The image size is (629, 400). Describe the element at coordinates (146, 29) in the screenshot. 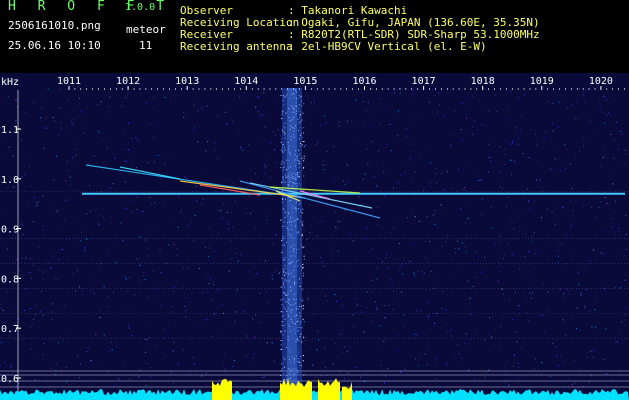

I see `meteor-label: meteor` at that location.